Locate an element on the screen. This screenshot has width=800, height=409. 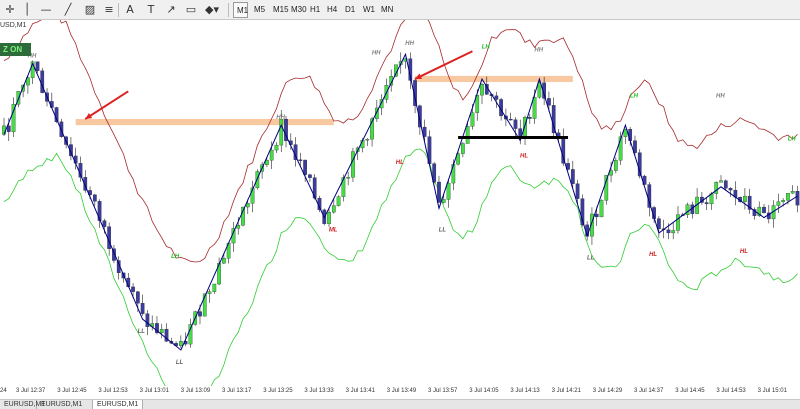
time-axis-label: 3 Jul 14:53 is located at coordinates (731, 391).